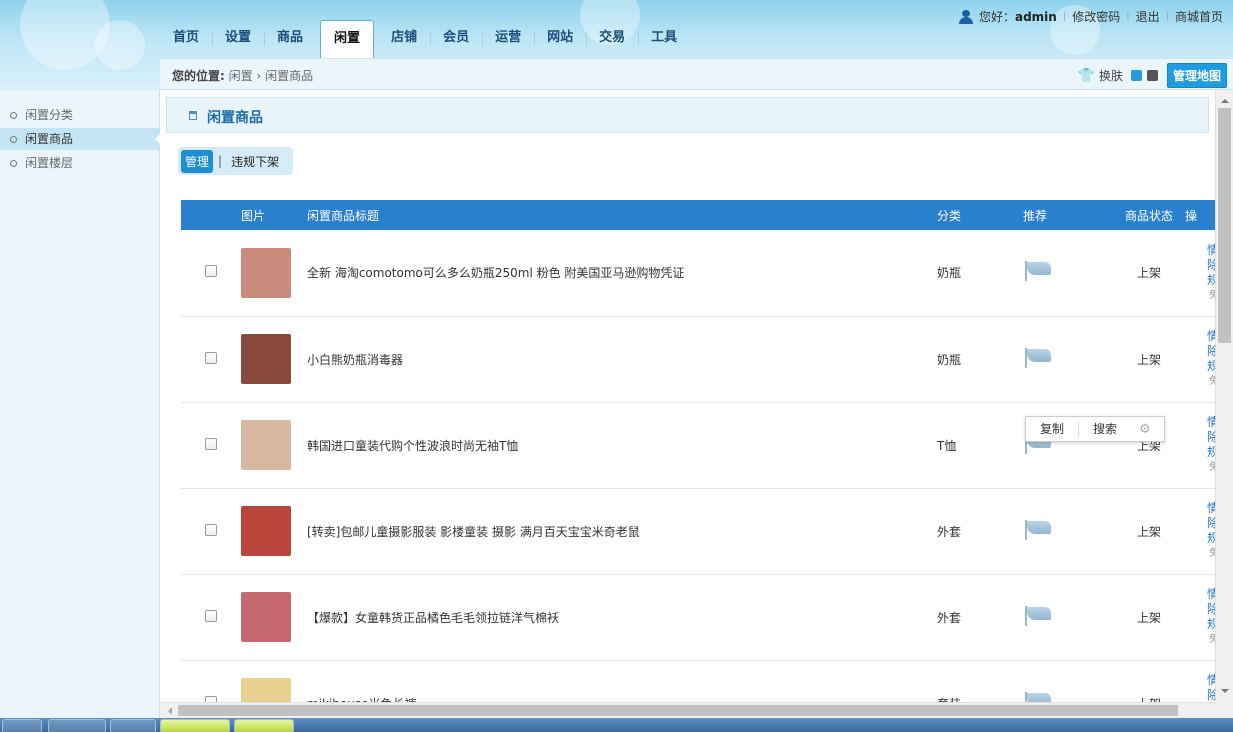 Image resolution: width=1233 pixels, height=732 pixels. What do you see at coordinates (622, 445) in the screenshot?
I see `goods-title: 韩国进口童装代购个性波浪时尚无袖T恤` at bounding box center [622, 445].